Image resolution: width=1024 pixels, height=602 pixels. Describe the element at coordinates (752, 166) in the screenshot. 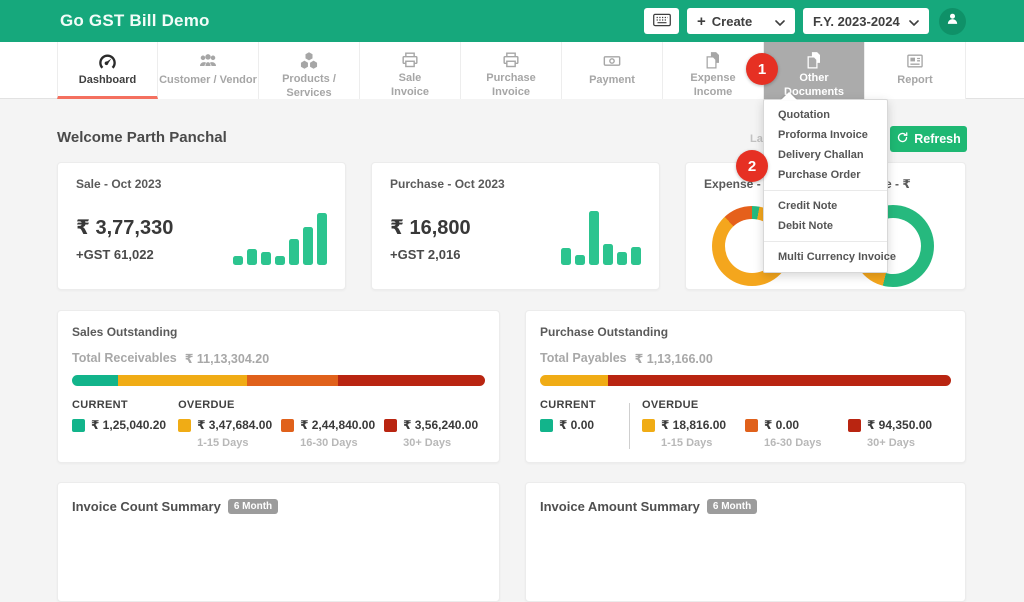

I see `step-2-marker: 2` at that location.